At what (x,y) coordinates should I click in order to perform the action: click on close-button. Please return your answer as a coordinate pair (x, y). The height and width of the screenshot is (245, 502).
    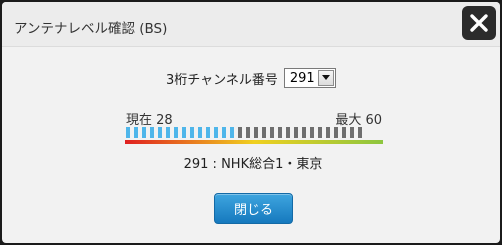
    Looking at the image, I should click on (479, 23).